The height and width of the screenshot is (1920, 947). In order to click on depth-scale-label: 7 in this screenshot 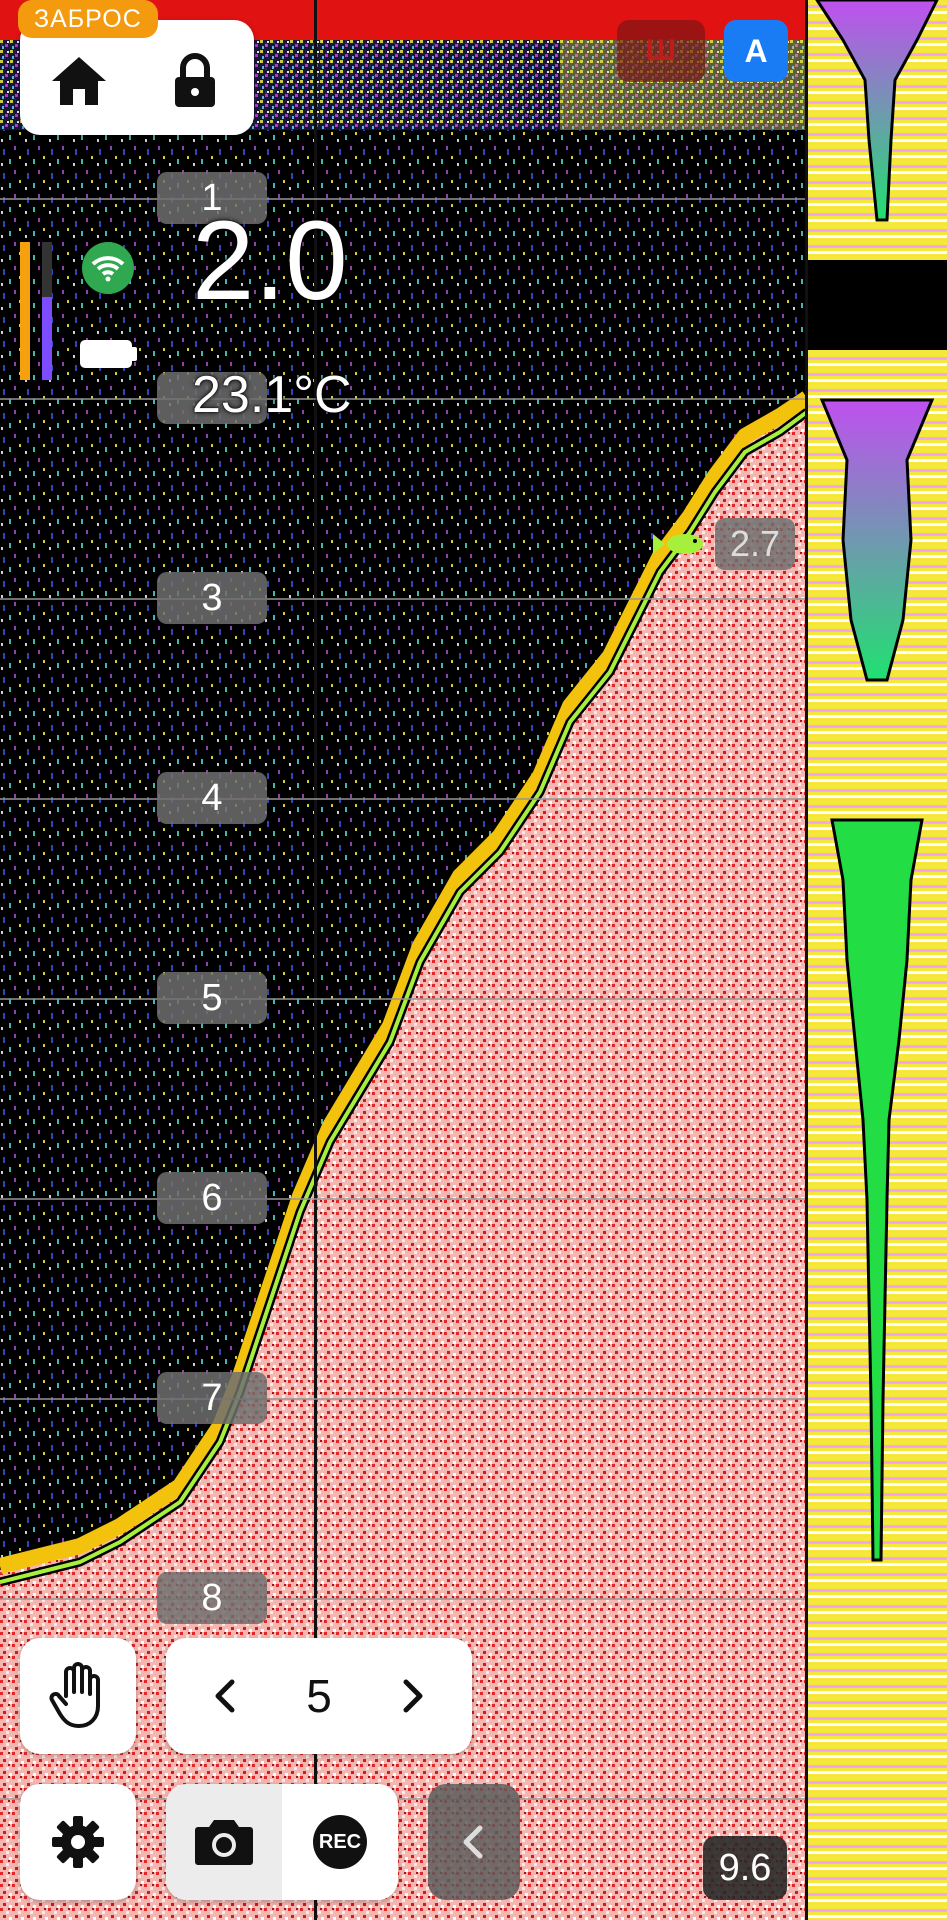, I will do `click(212, 1398)`.